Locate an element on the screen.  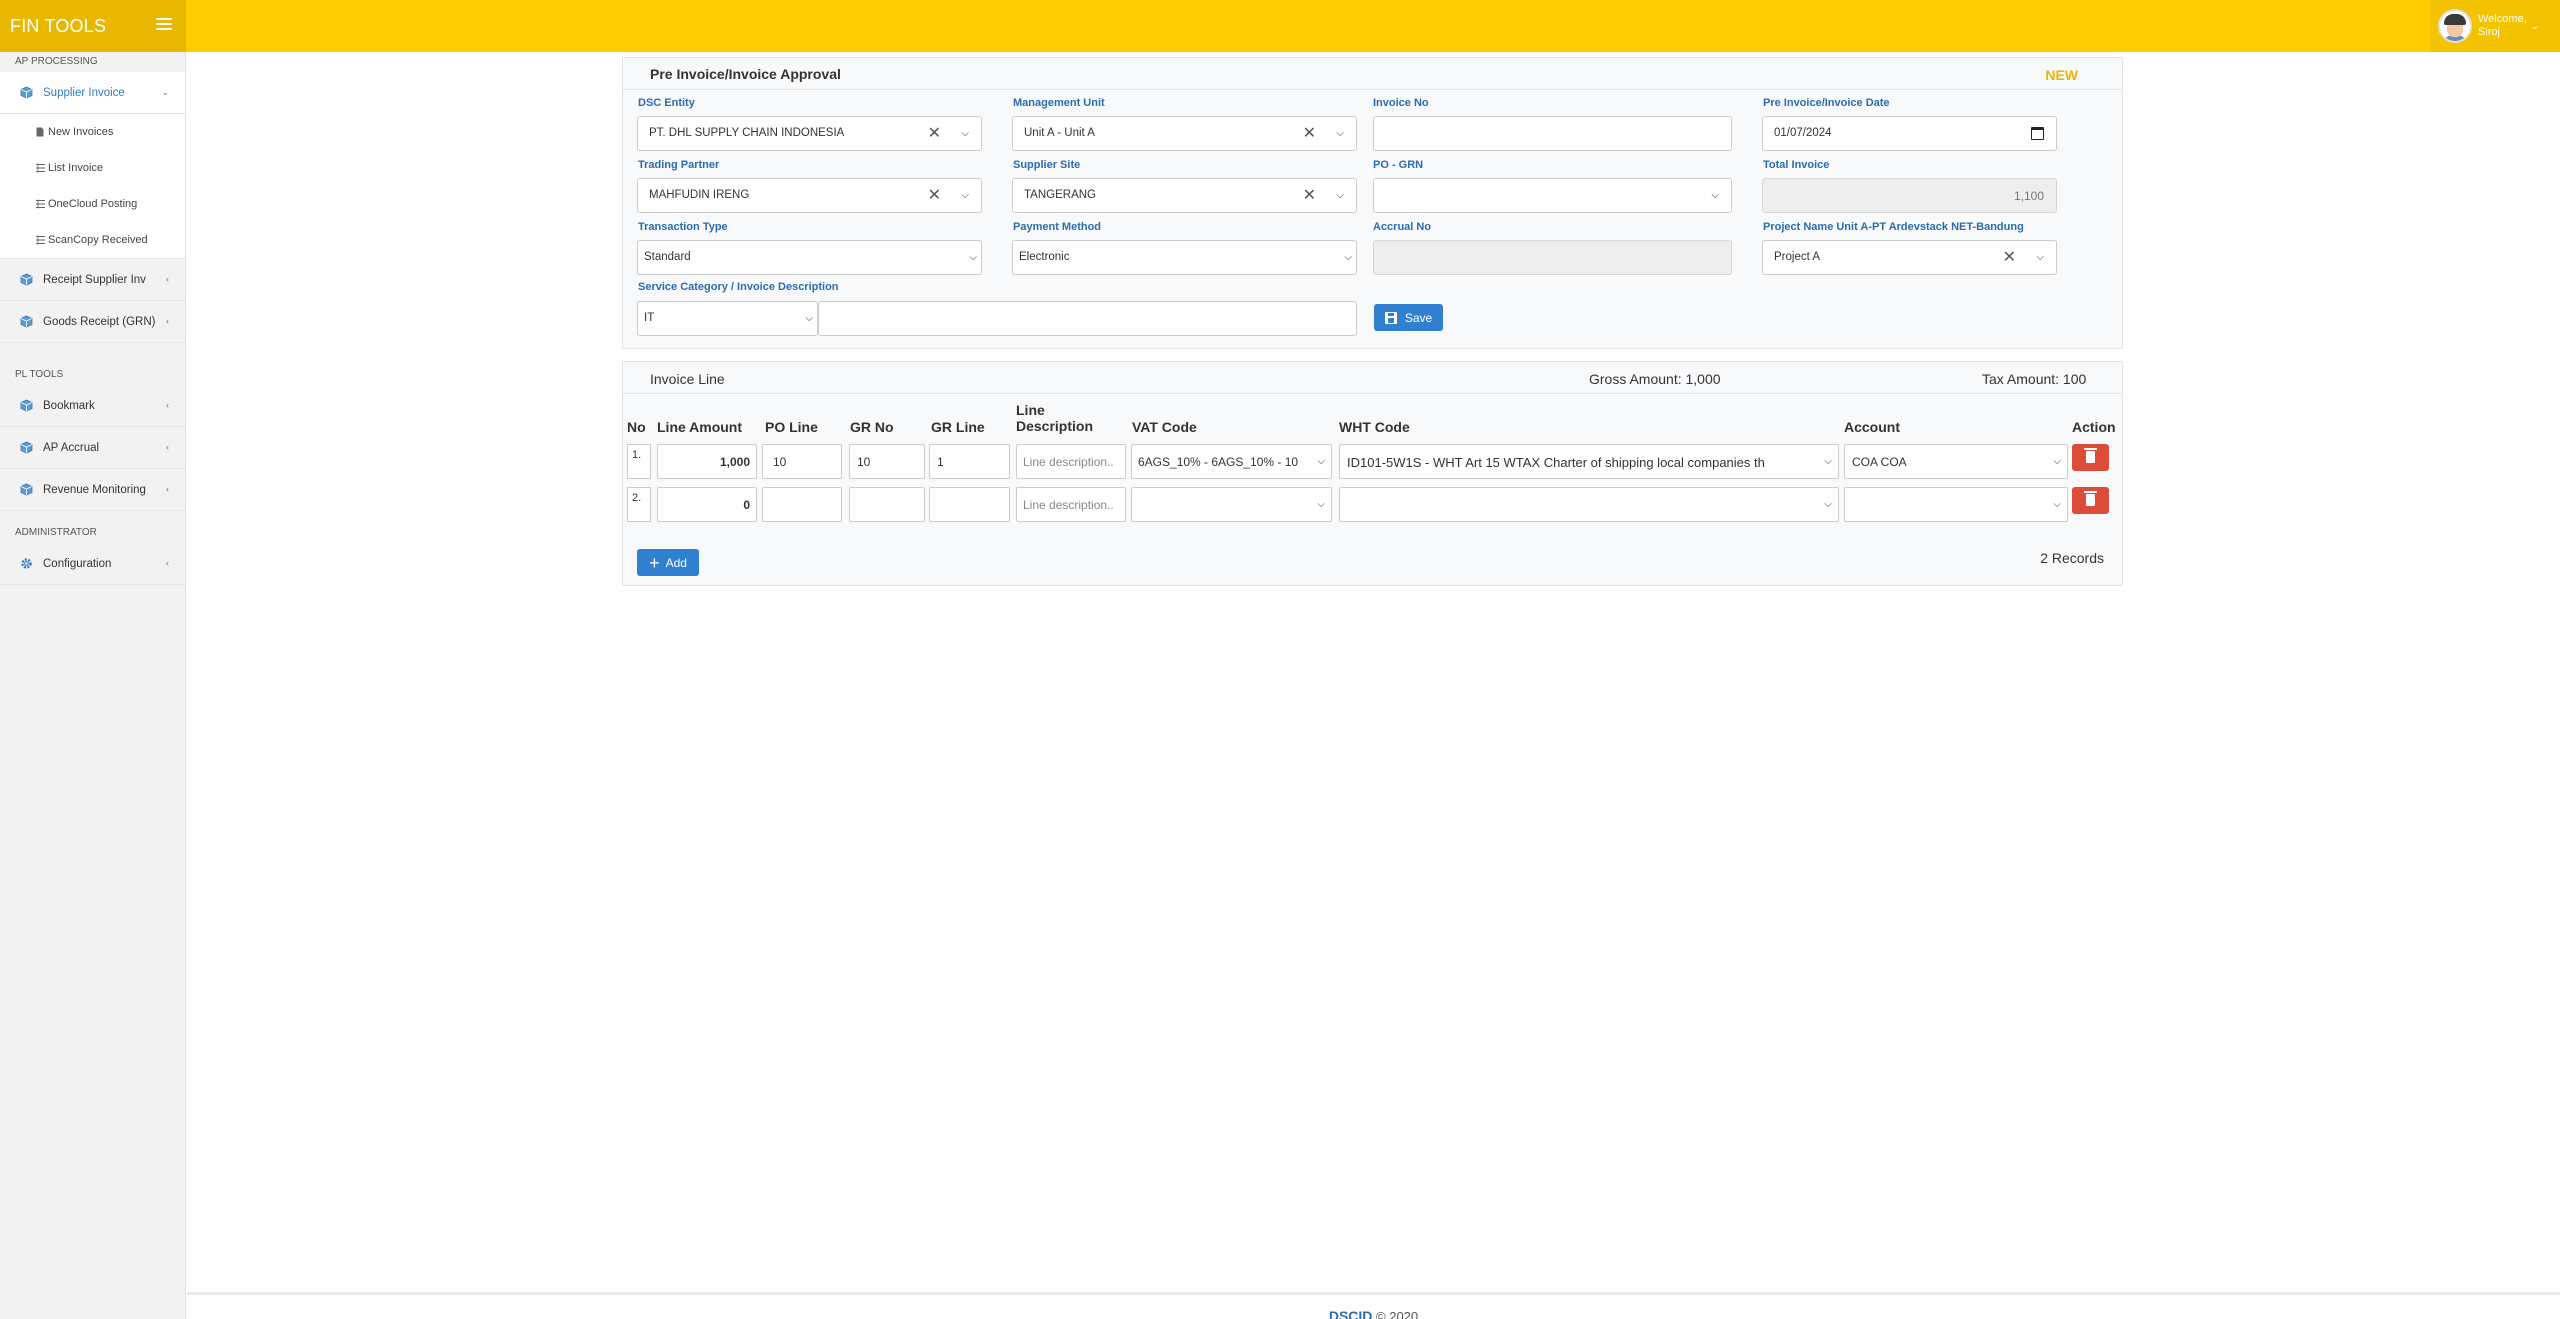
sidebar-subitem-label: List Invoice is located at coordinates (76, 168).